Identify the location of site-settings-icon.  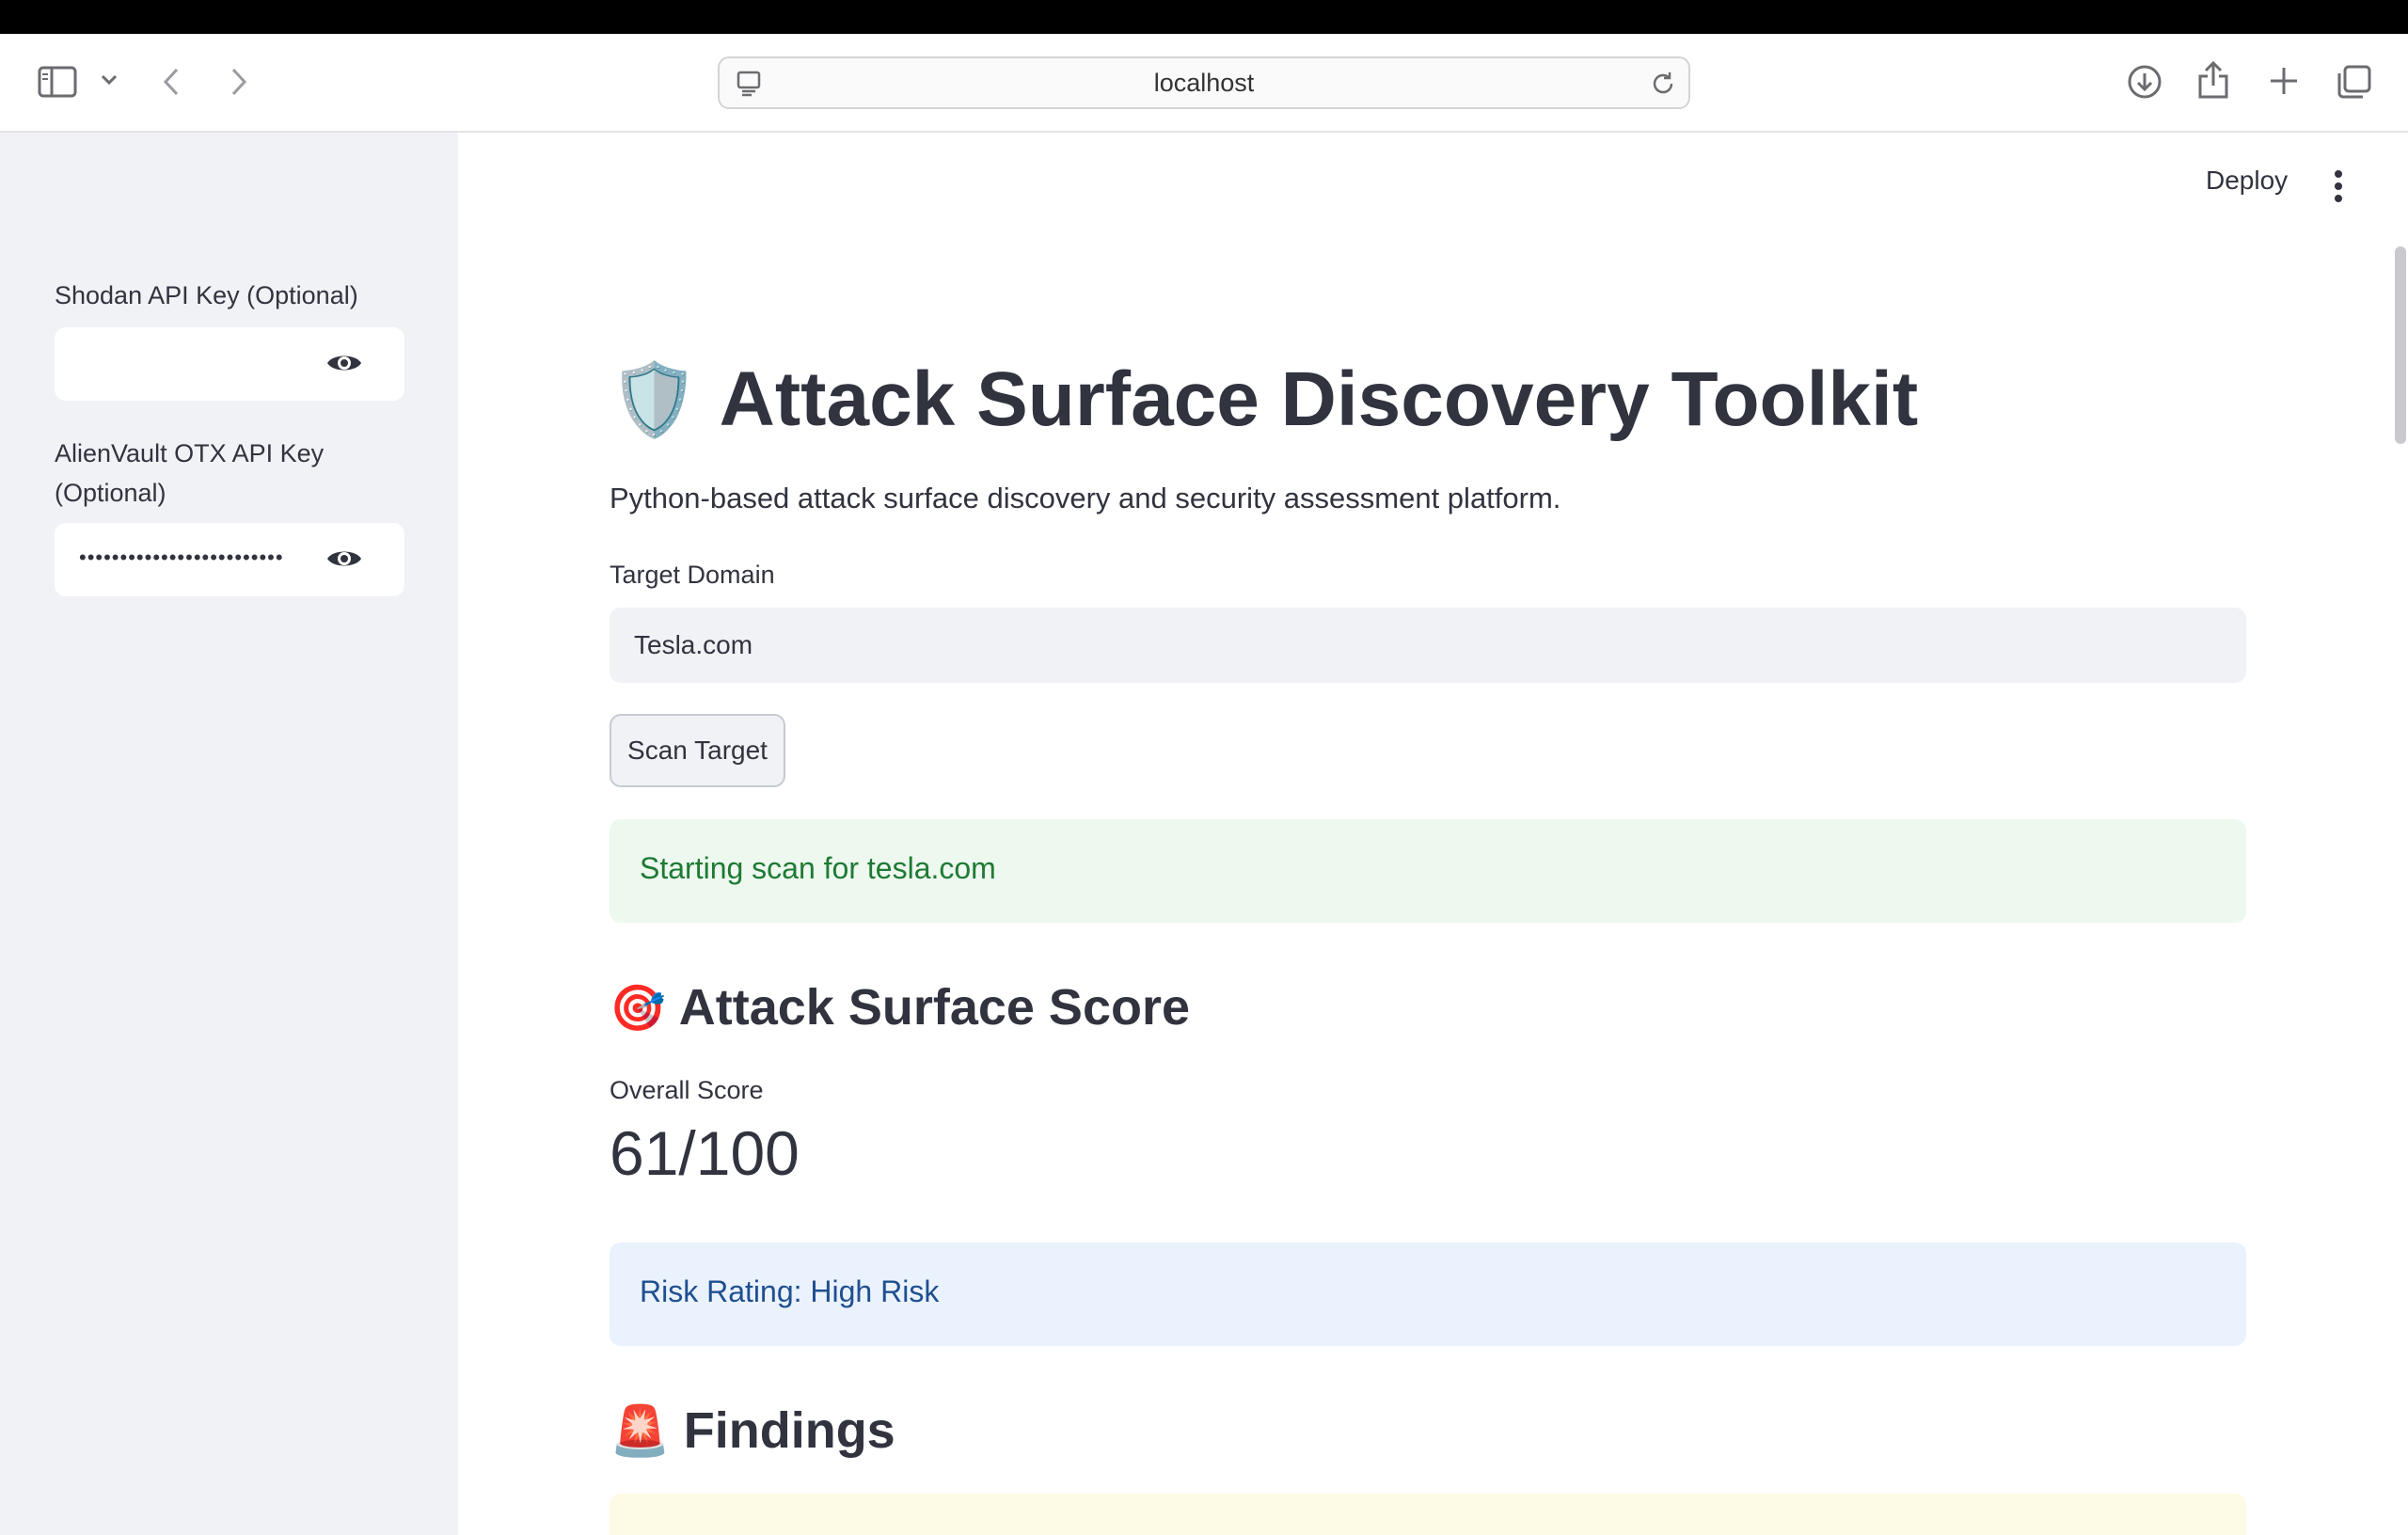
(749, 86).